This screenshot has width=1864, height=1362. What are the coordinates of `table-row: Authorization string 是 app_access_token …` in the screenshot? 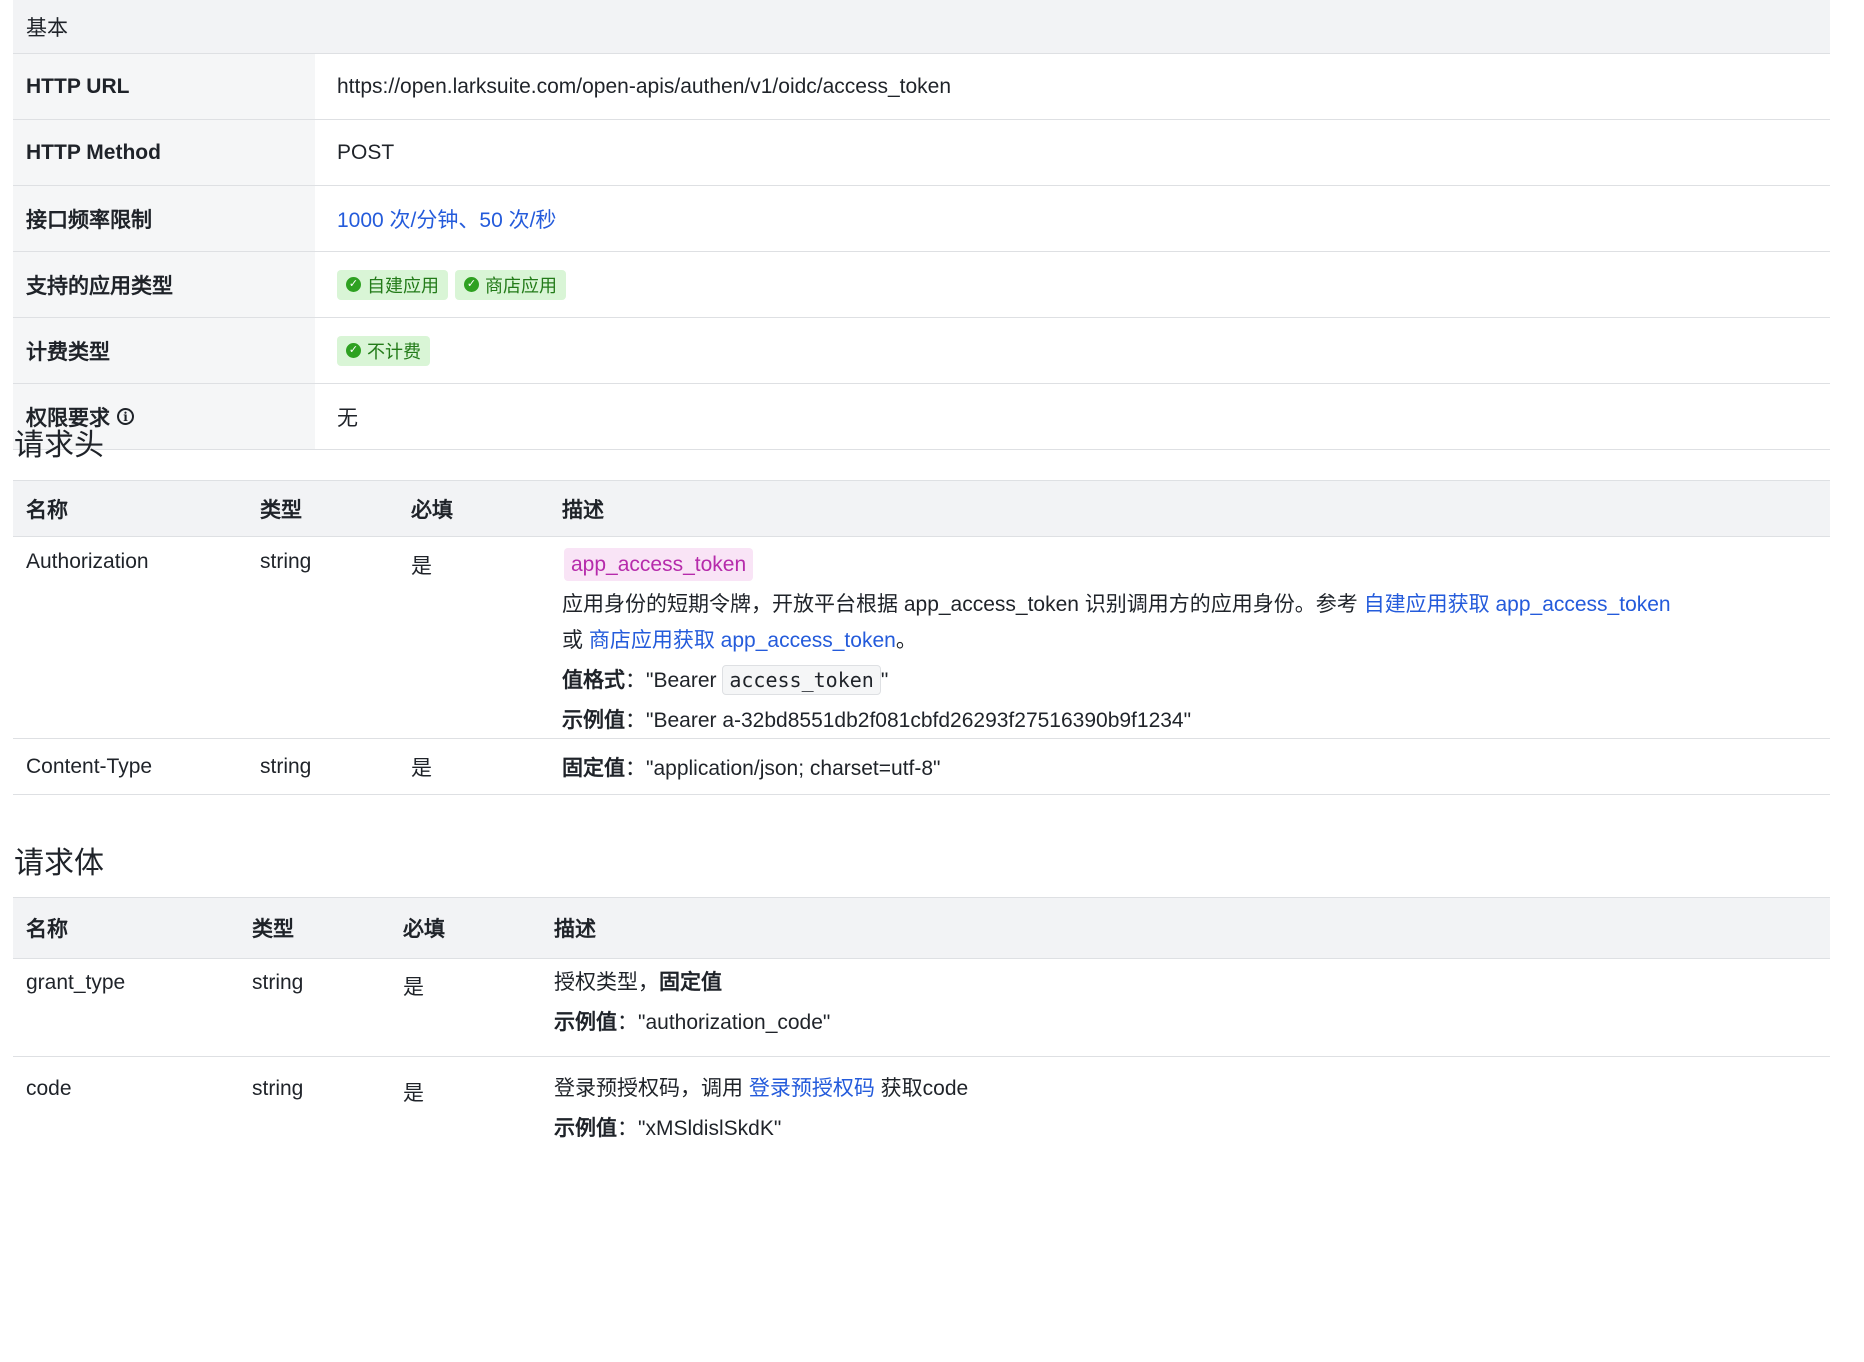 It's located at (921, 638).